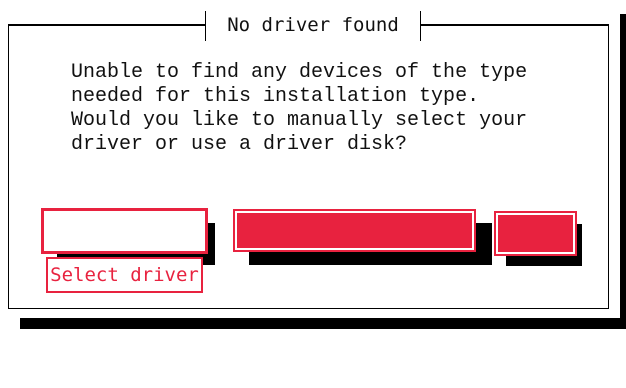 This screenshot has width=626, height=388. Describe the element at coordinates (354, 260) in the screenshot. I see `use-driver-disk-button: Use a driver disk` at that location.